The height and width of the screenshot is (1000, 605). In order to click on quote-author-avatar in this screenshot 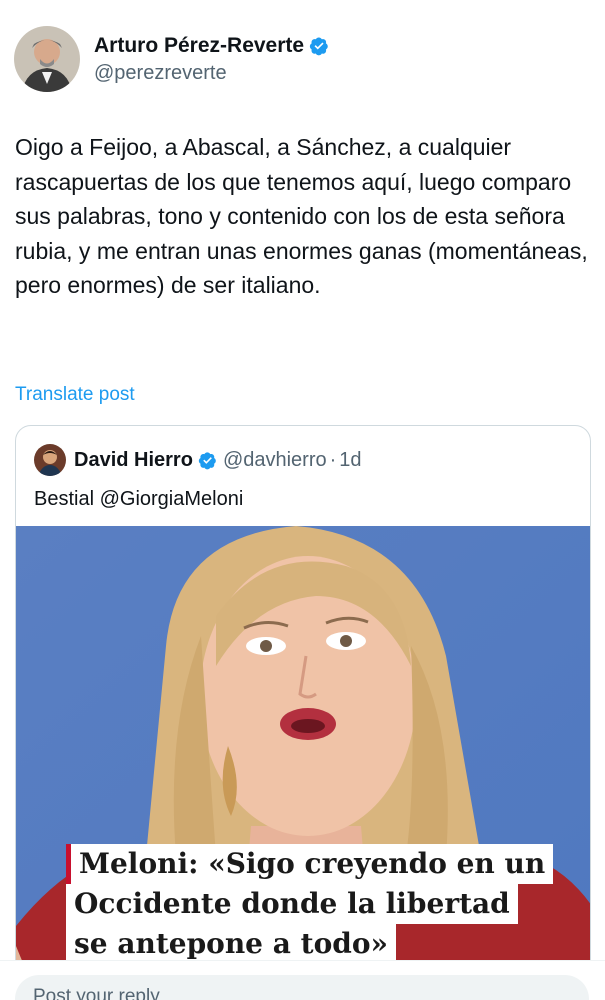, I will do `click(50, 460)`.